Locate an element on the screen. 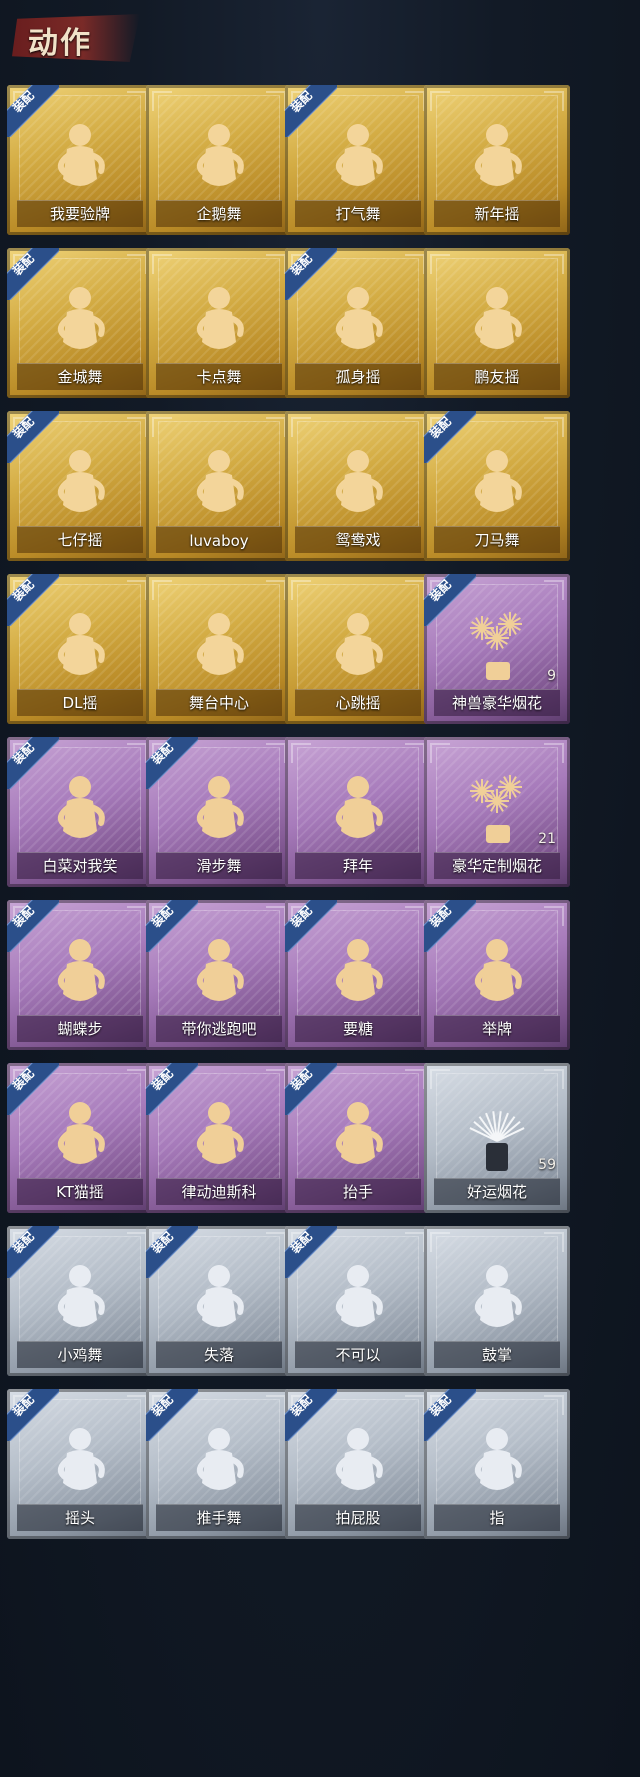  item-count: 21 is located at coordinates (547, 839).